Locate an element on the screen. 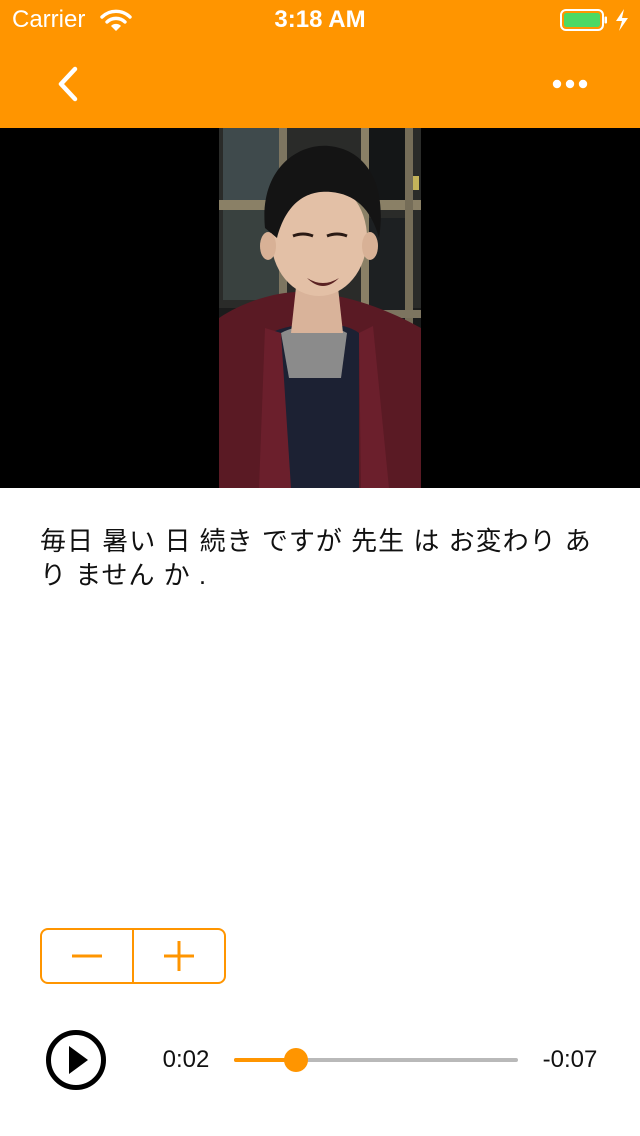 This screenshot has height=1136, width=640. back-button is located at coordinates (68, 84).